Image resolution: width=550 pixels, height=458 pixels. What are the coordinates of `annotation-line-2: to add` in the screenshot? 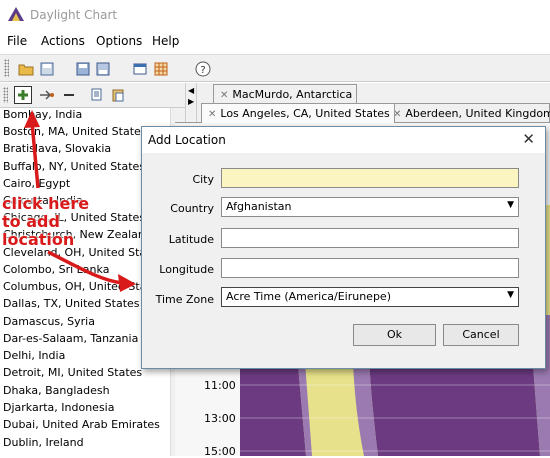 It's located at (31, 221).